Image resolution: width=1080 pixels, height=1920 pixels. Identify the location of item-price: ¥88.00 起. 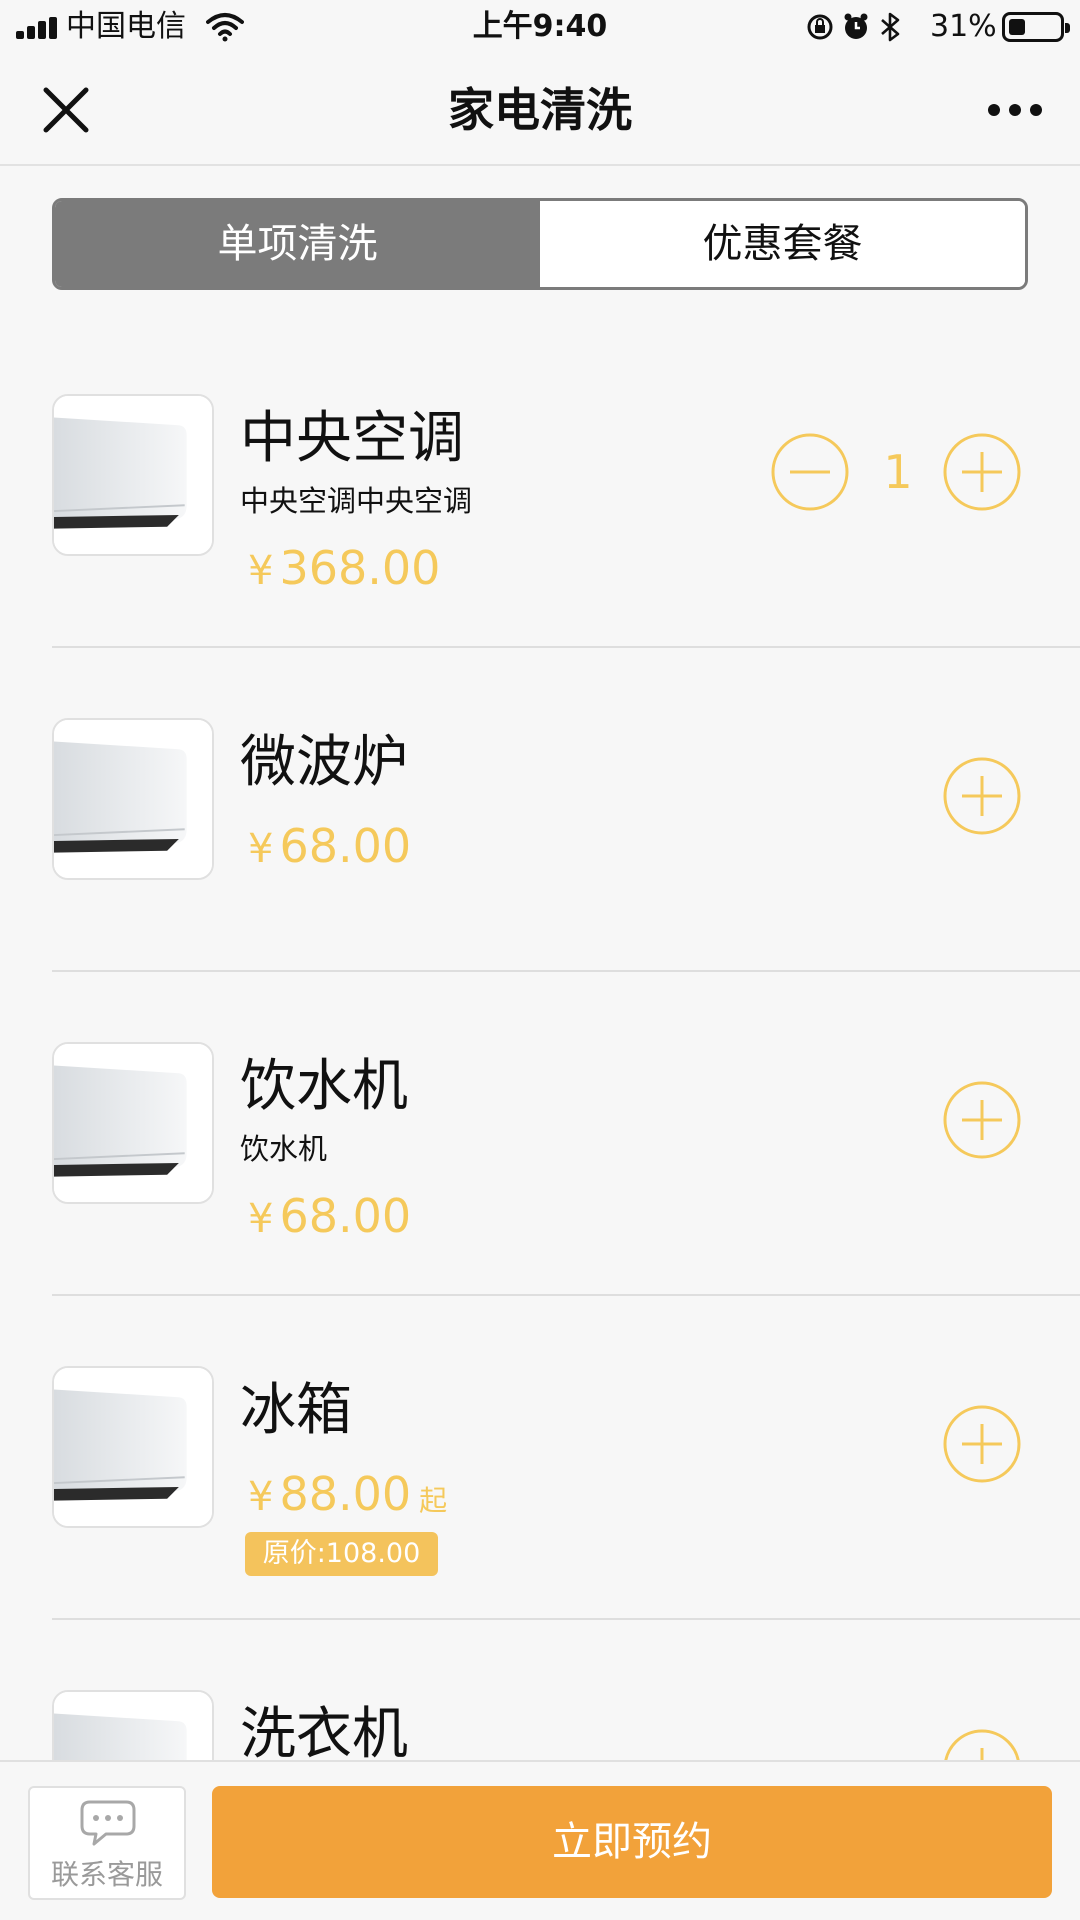
(347, 1497).